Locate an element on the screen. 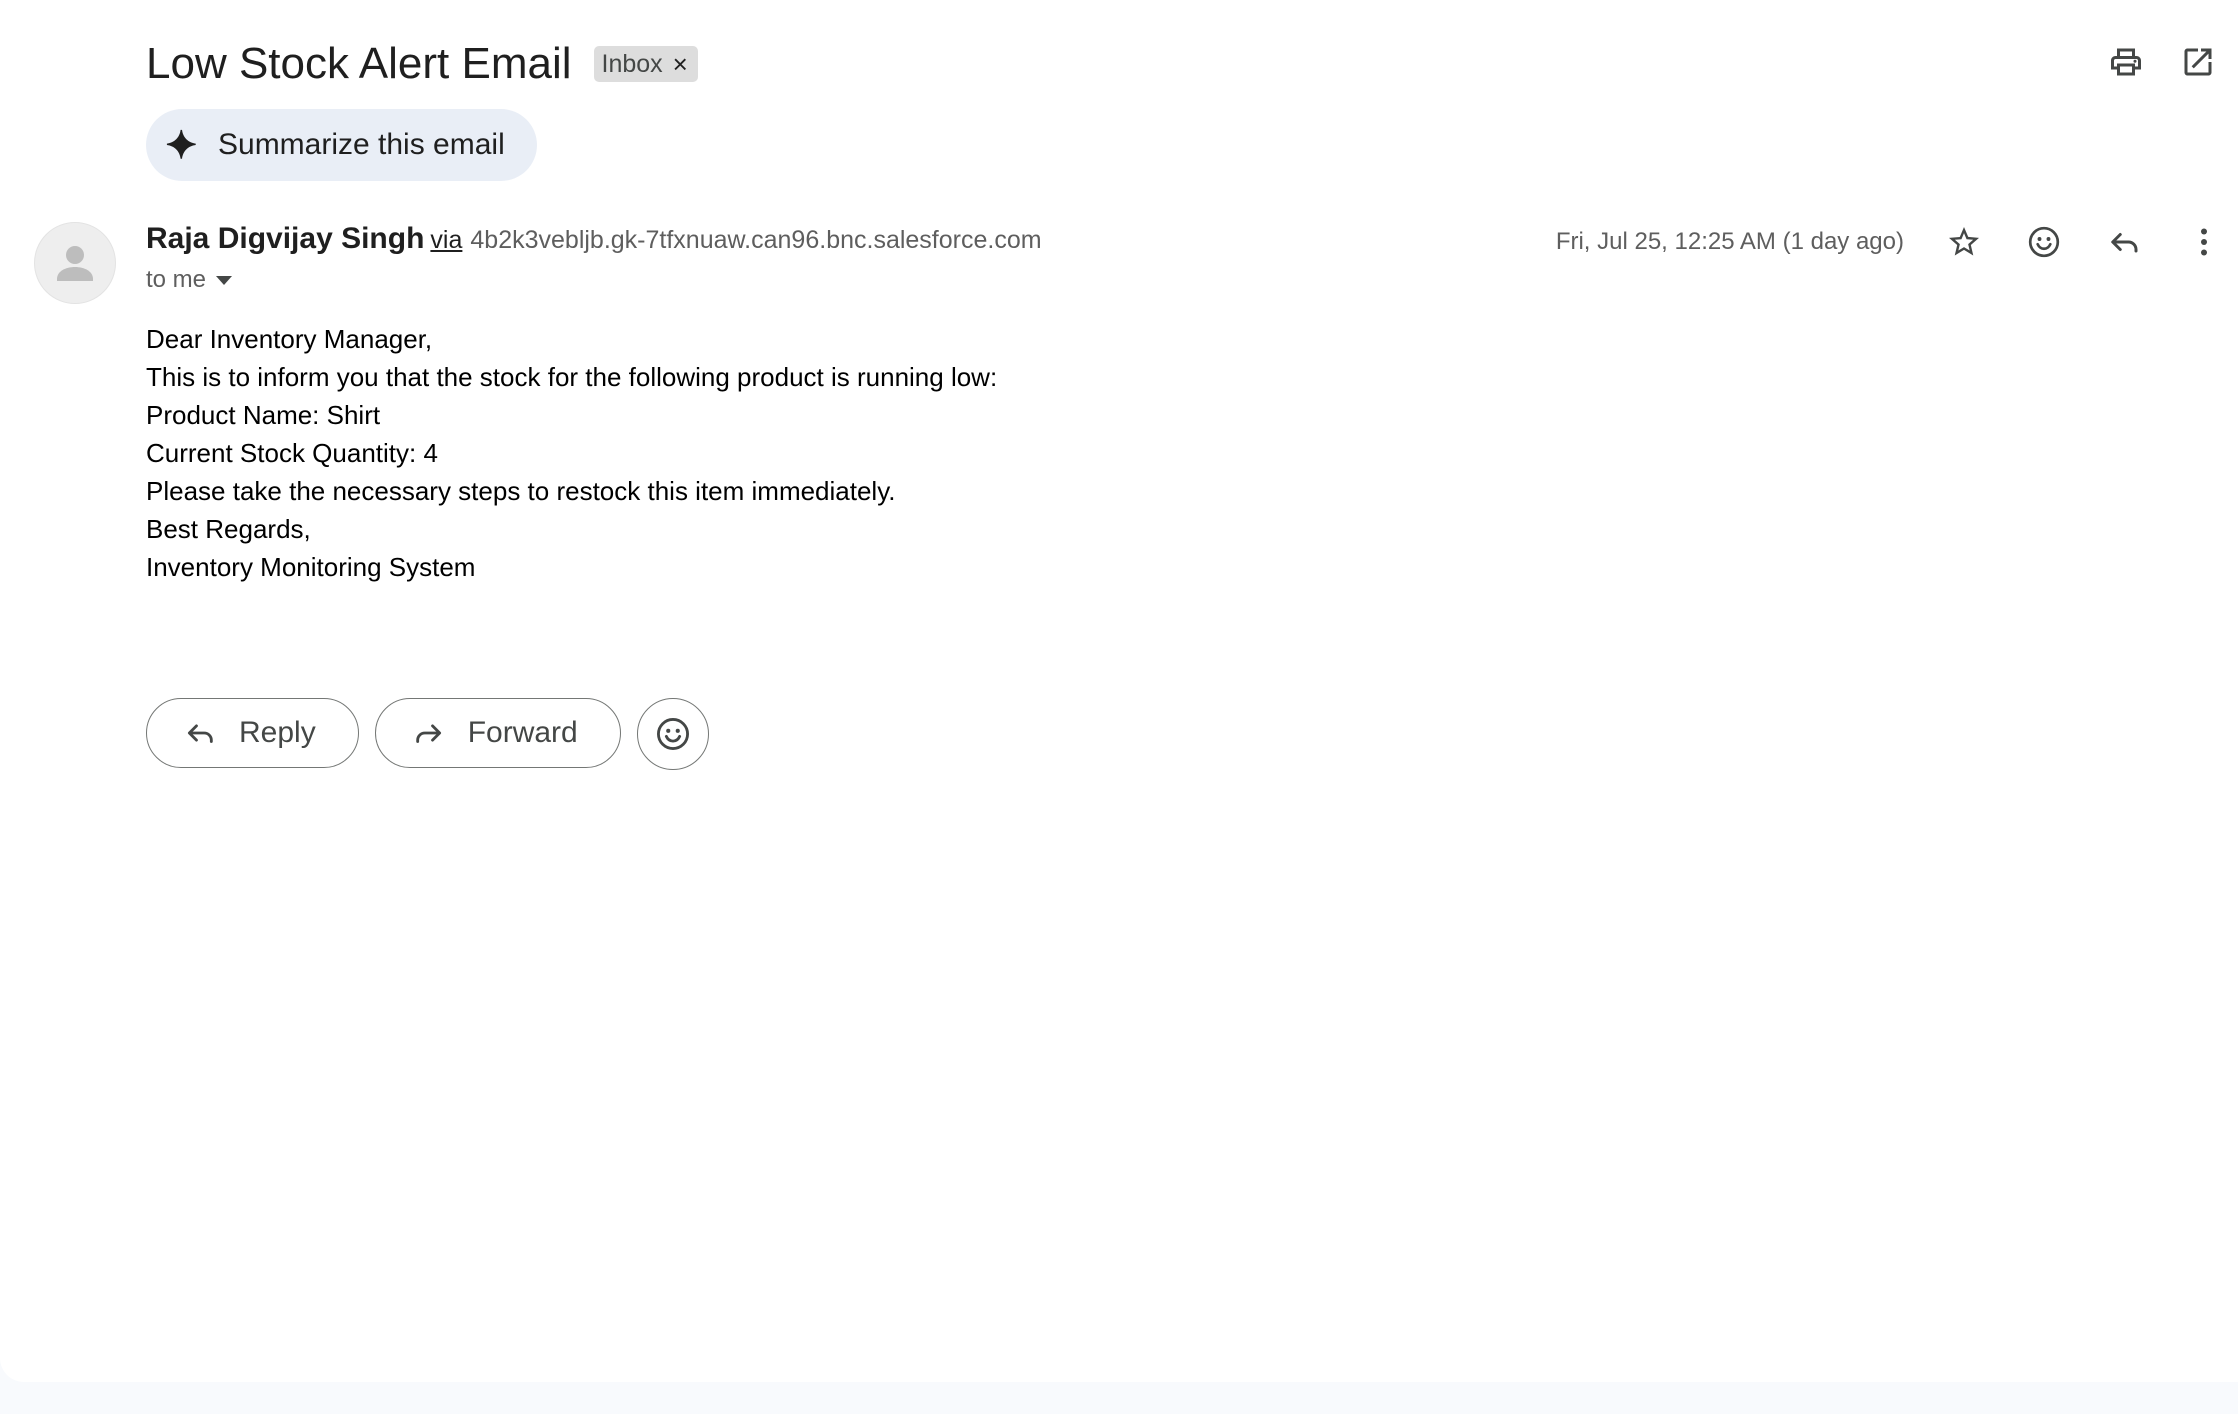  summarize-email-button: Summarize this email is located at coordinates (341, 145).